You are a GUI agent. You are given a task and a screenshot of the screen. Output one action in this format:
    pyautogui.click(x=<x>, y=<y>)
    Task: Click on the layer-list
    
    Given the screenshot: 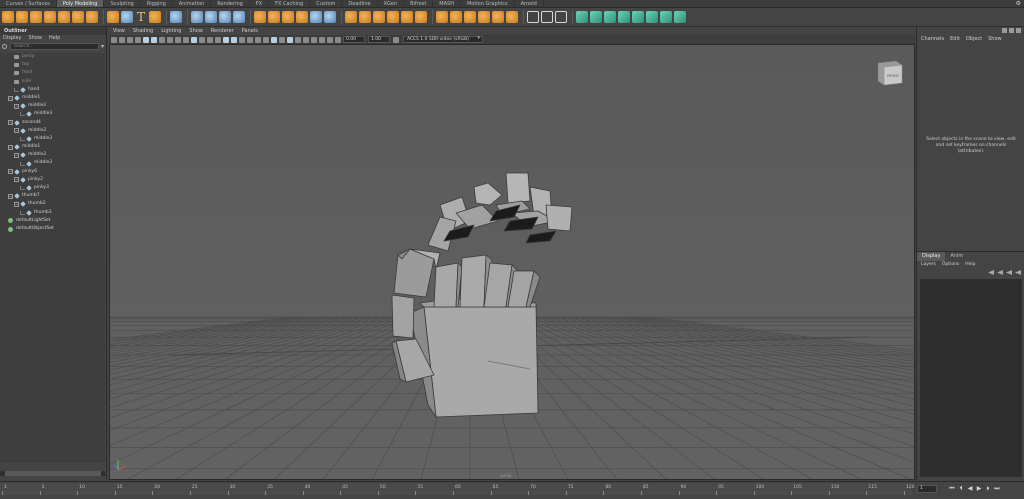 What is the action you would take?
    pyautogui.click(x=971, y=378)
    